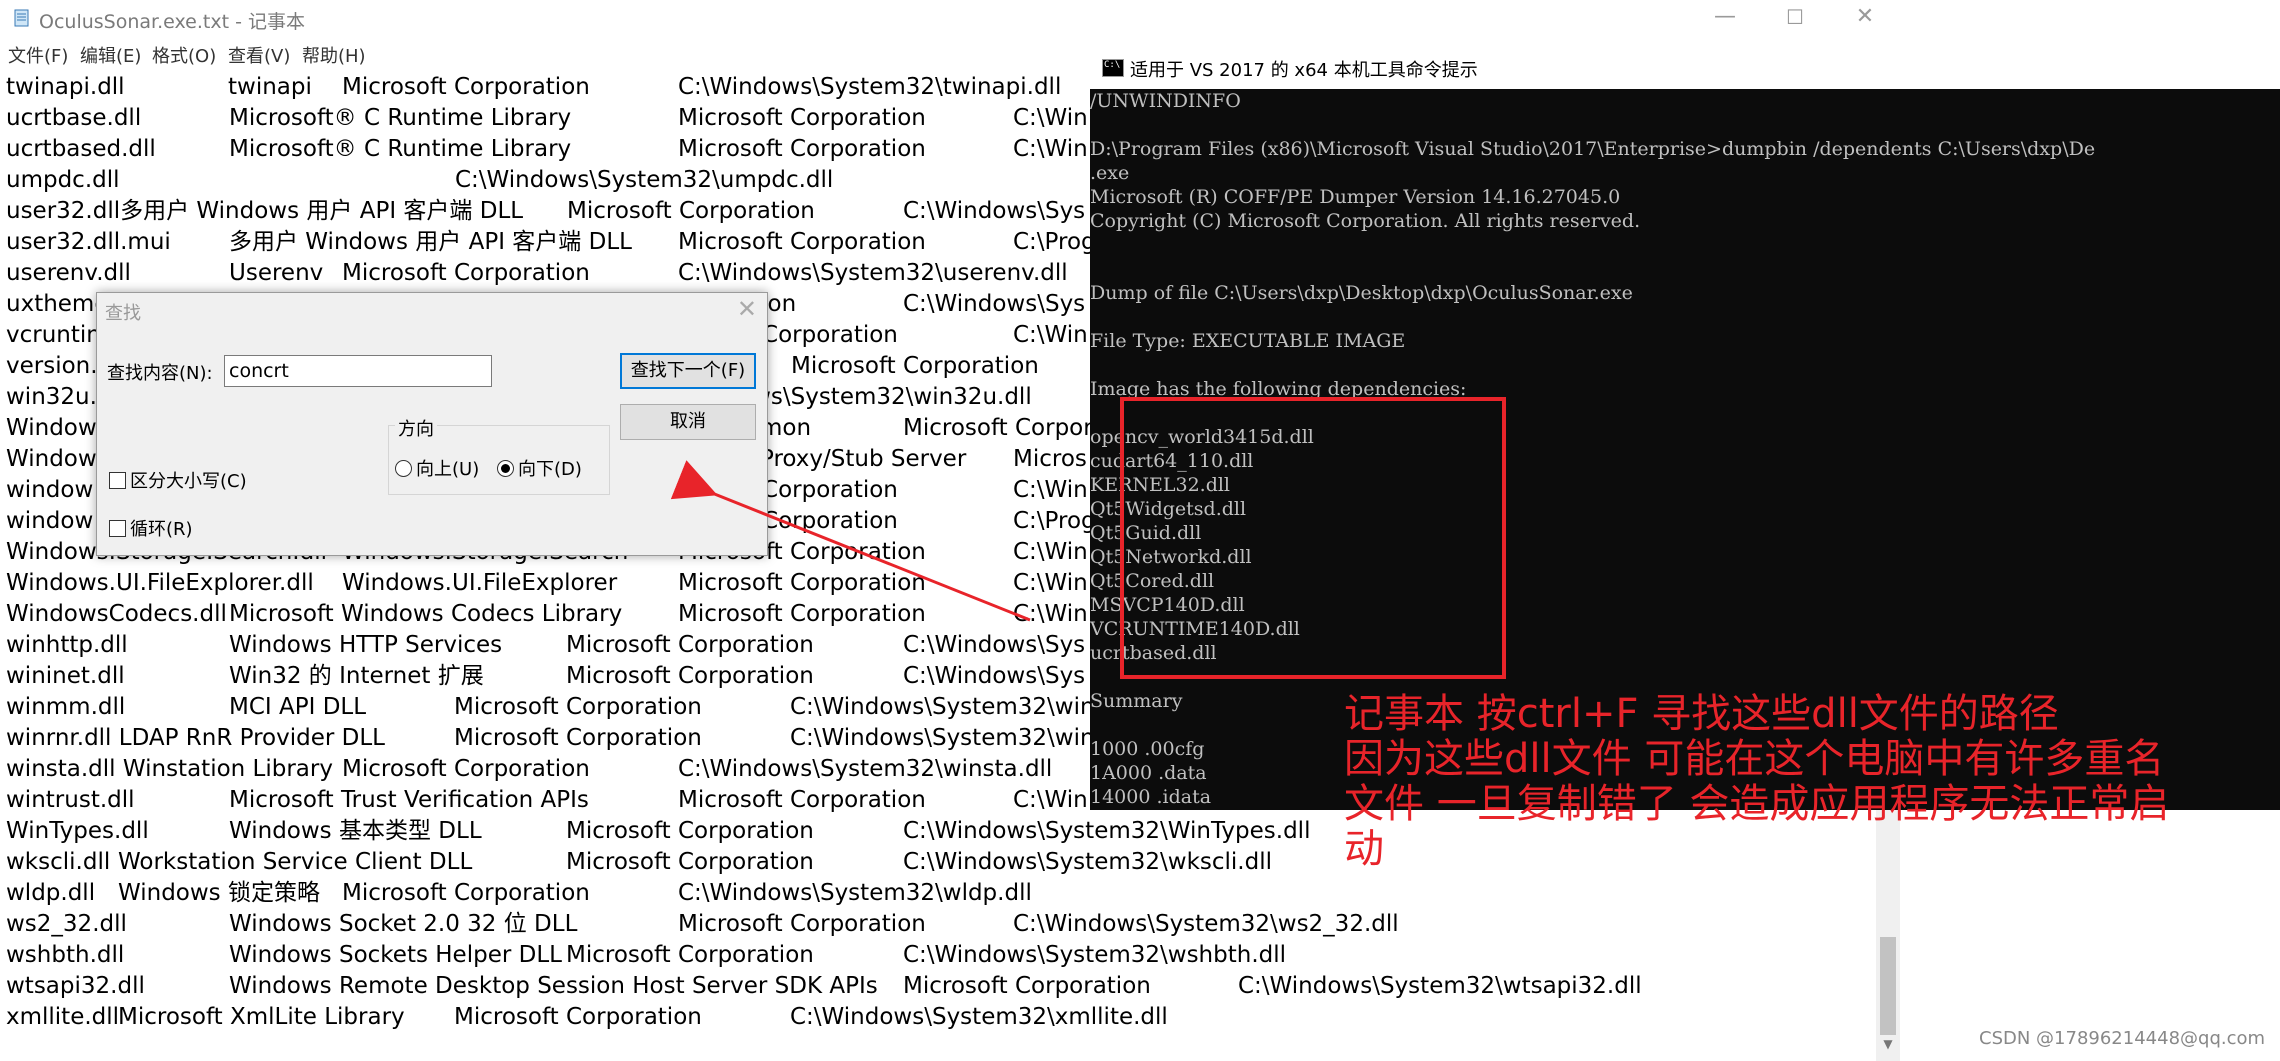 The width and height of the screenshot is (2280, 1061). I want to click on arrow-icon, so click(850, 541).